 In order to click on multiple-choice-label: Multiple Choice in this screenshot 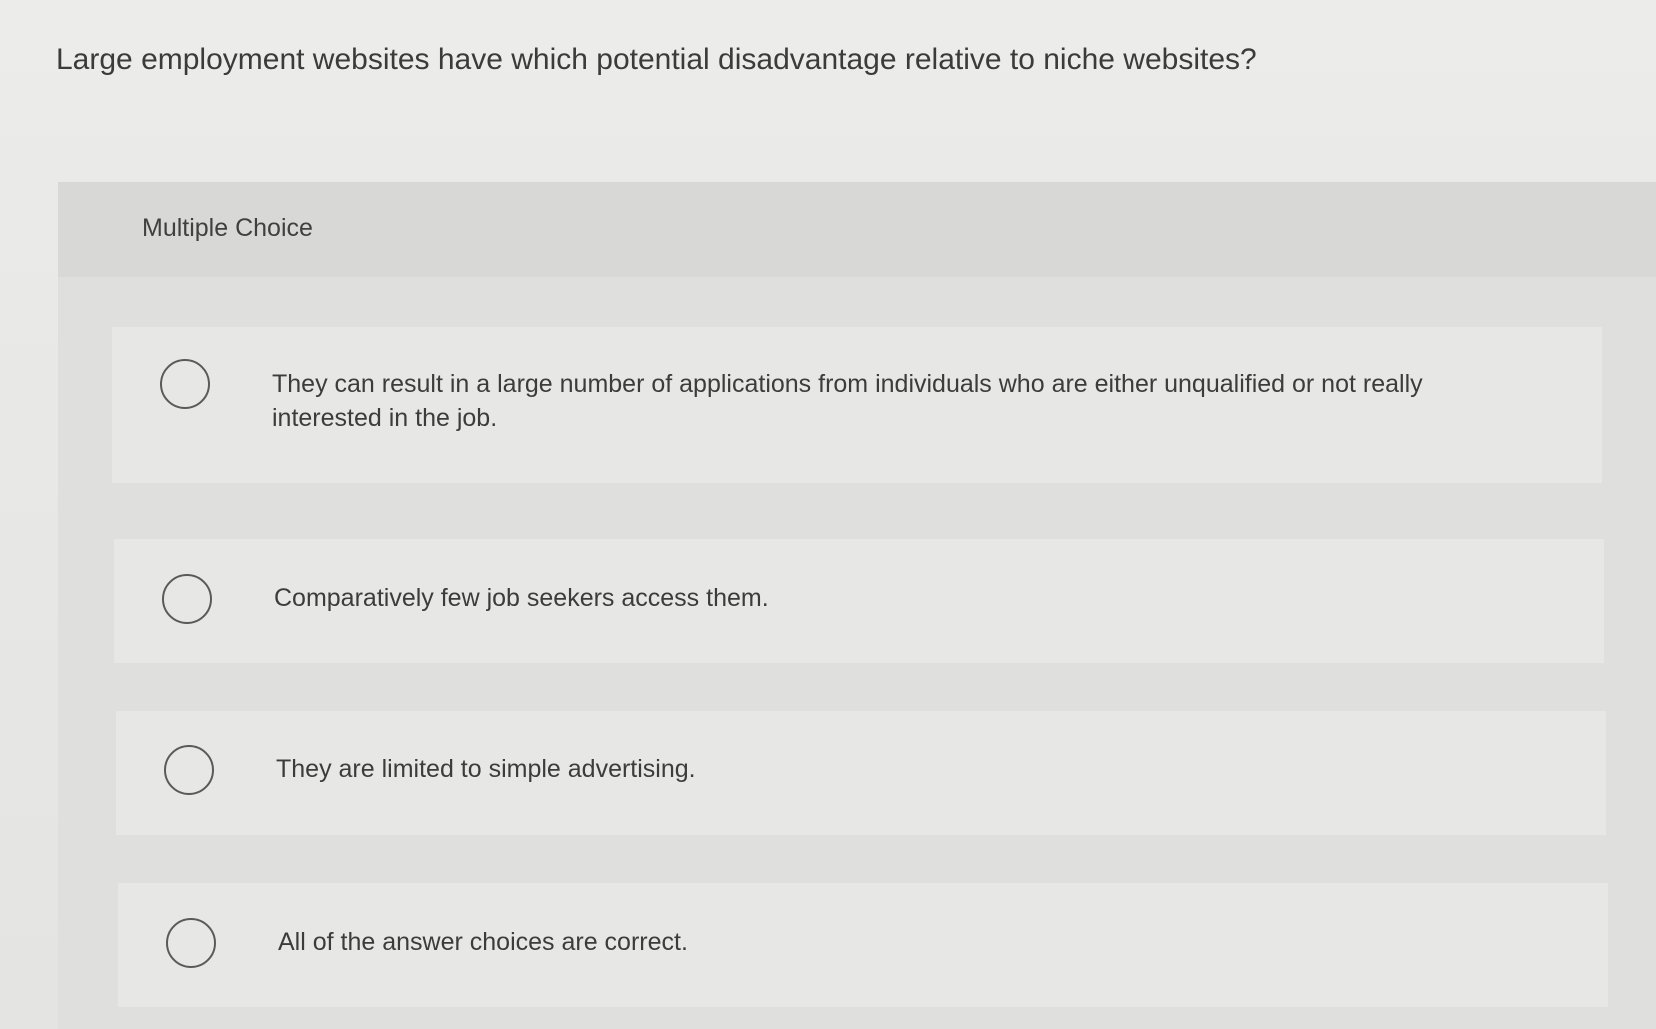, I will do `click(227, 228)`.